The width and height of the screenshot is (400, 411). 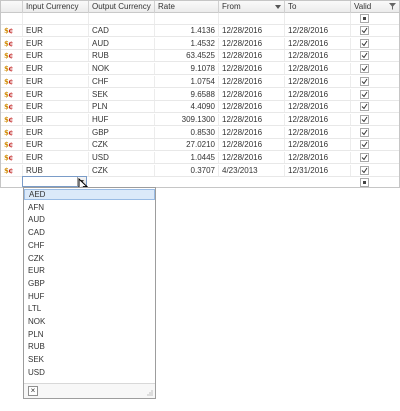 I want to click on currency-option: AED, so click(x=89, y=194).